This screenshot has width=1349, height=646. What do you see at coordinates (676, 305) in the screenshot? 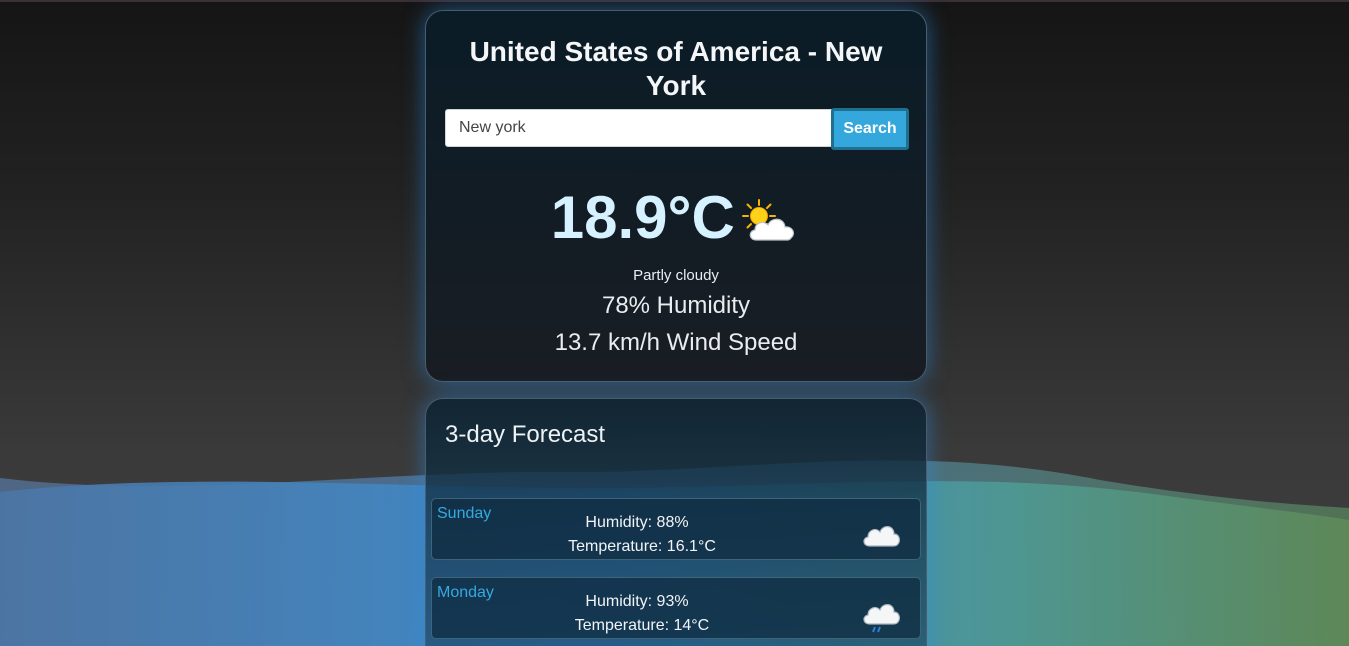
I see `current-humidity: 78% Humidity` at bounding box center [676, 305].